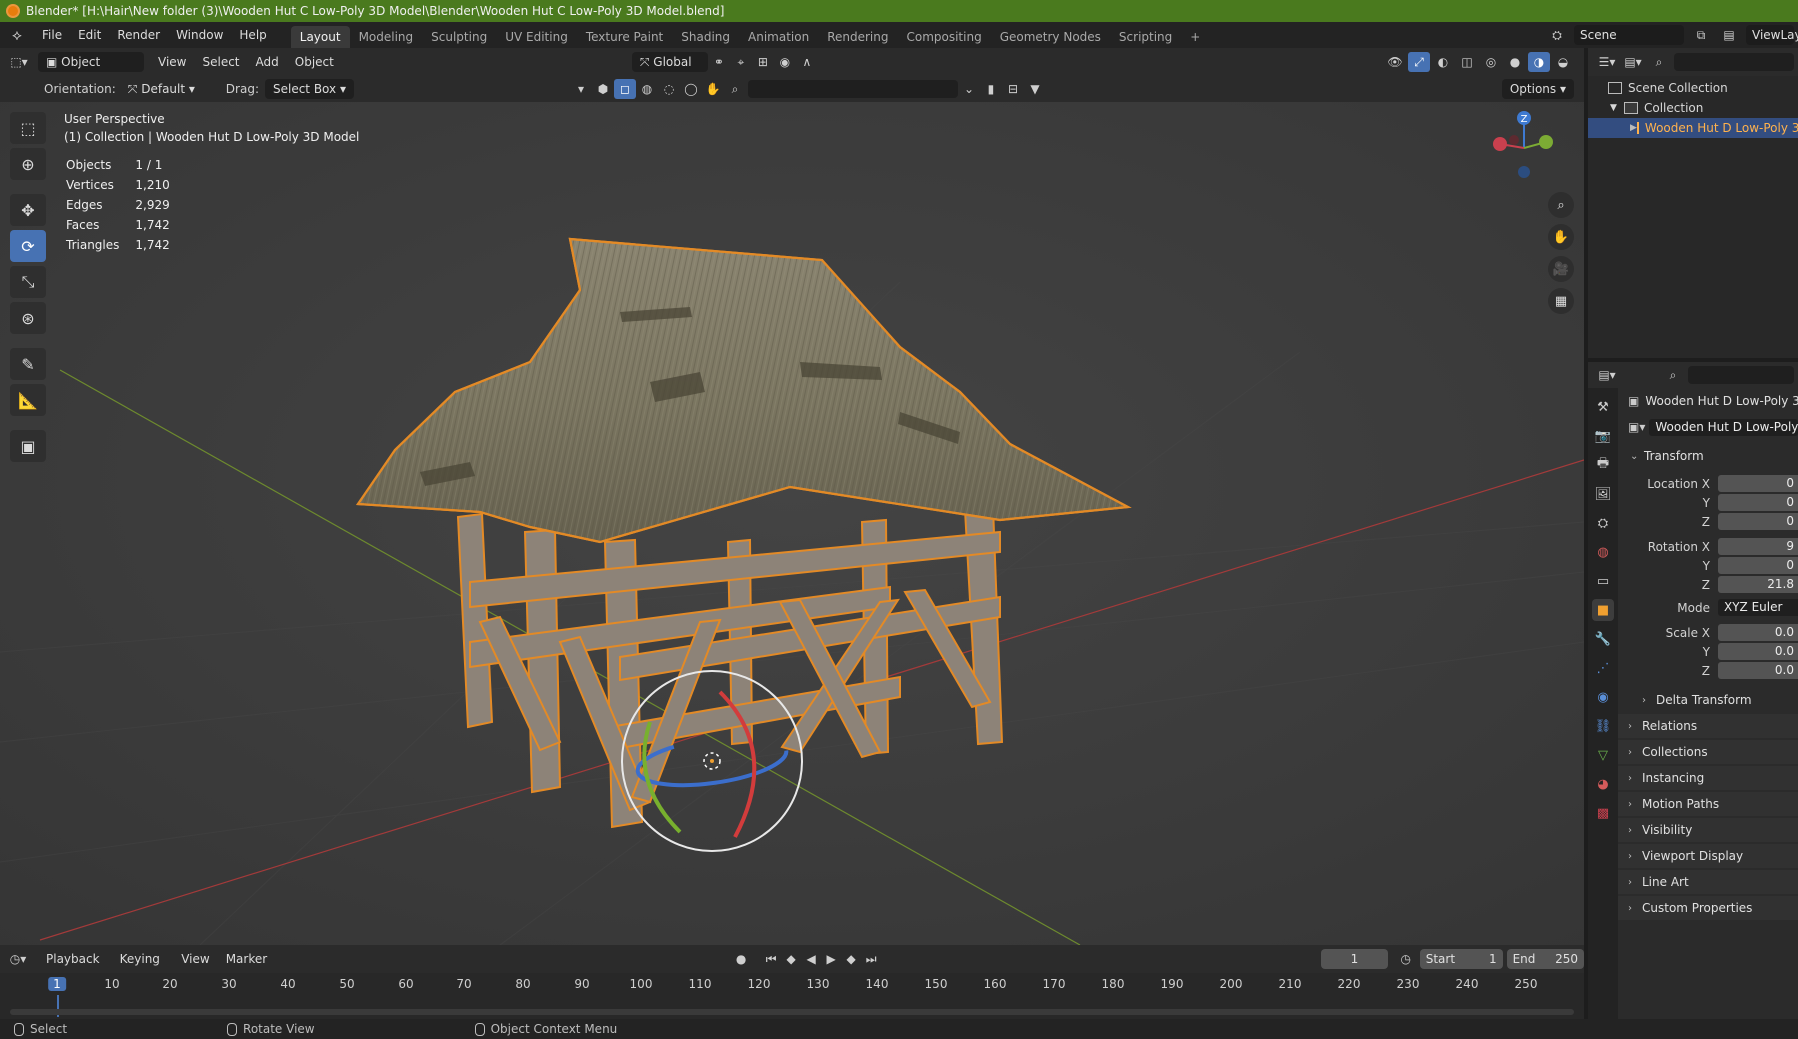  Describe the element at coordinates (1693, 88) in the screenshot. I see `outliner-scene-collection: Scene Collection` at that location.